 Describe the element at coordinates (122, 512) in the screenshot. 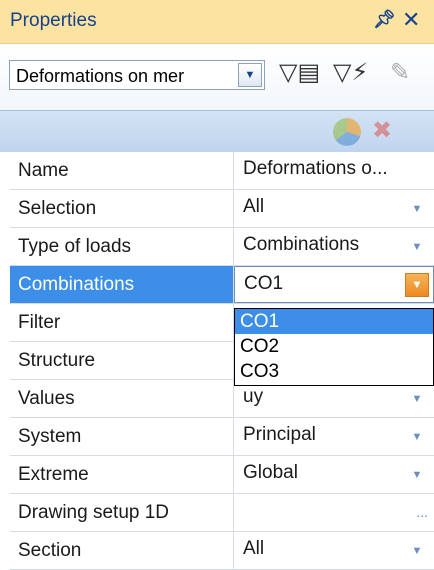

I see `property-label: Drawing setup 1D` at that location.